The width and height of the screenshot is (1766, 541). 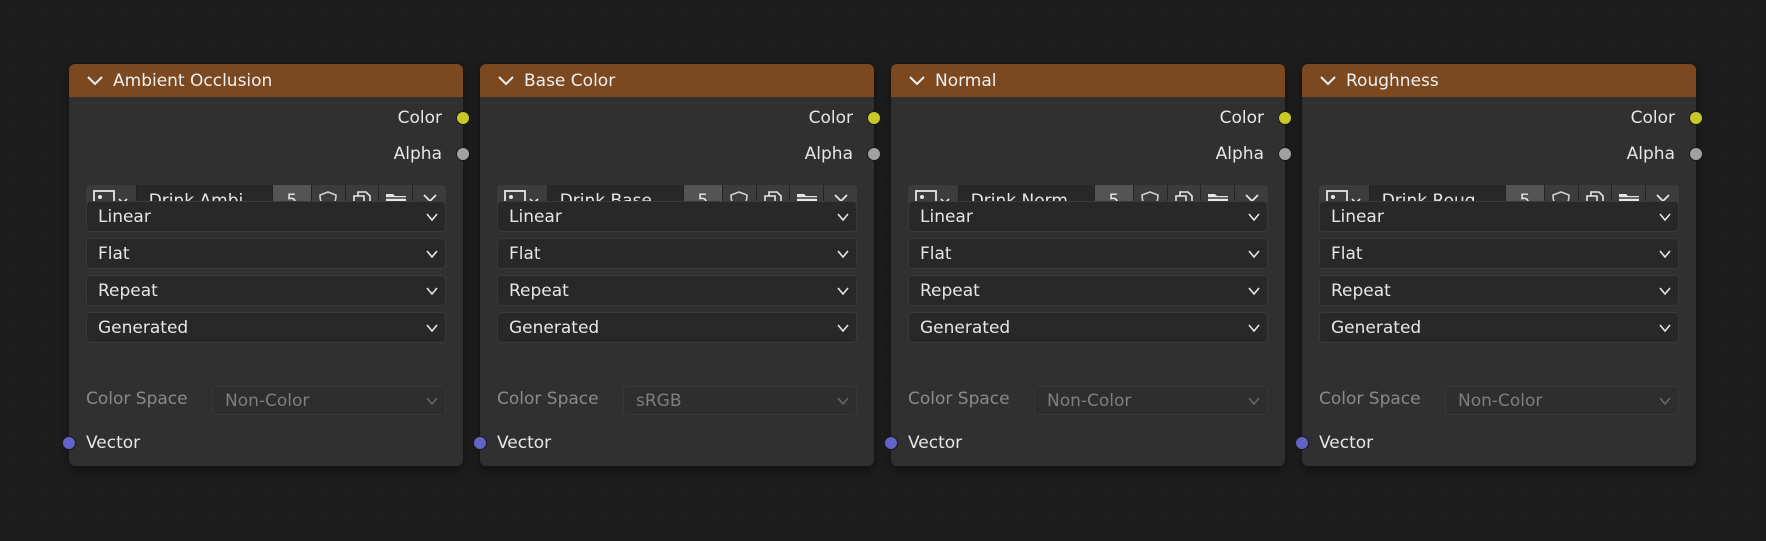 What do you see at coordinates (677, 80) in the screenshot?
I see `node-header: Base Color` at bounding box center [677, 80].